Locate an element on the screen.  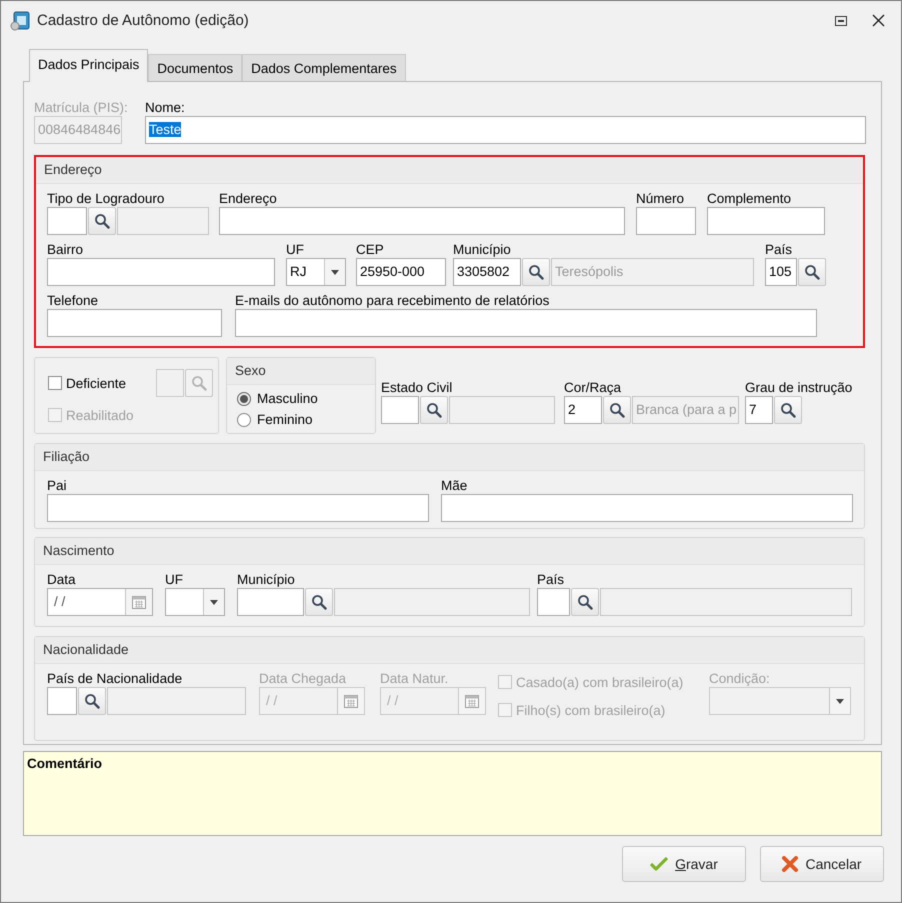
tab: Dados Principais is located at coordinates (88, 65).